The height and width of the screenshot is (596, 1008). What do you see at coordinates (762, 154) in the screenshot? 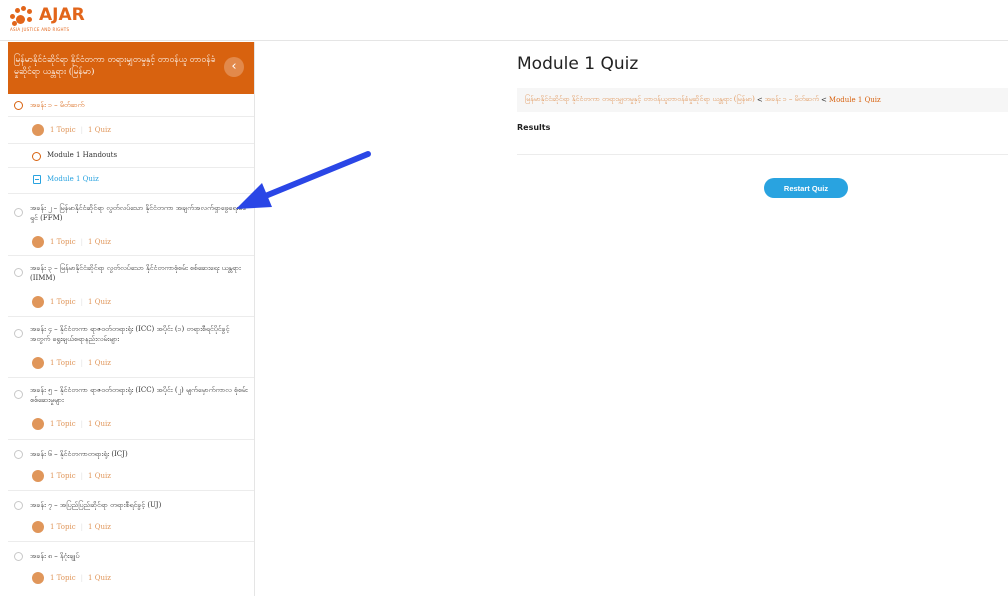
I see `divider` at bounding box center [762, 154].